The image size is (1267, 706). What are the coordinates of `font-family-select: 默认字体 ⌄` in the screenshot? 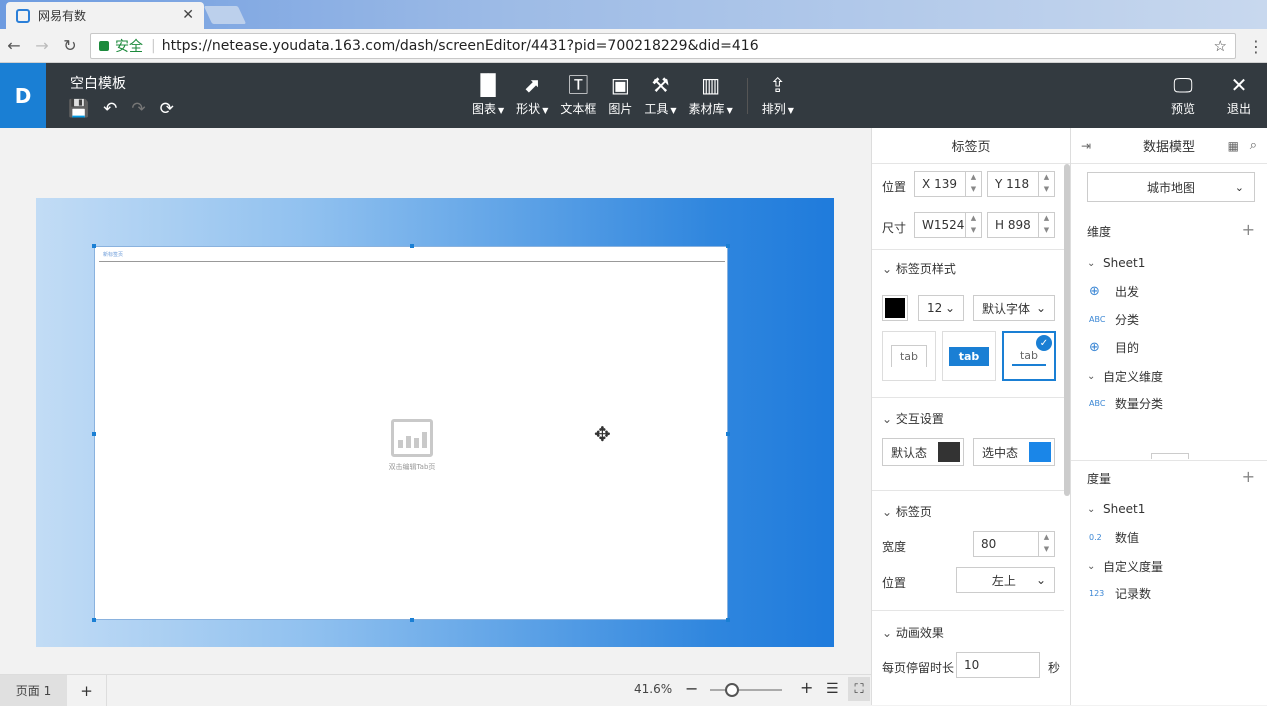 It's located at (1014, 308).